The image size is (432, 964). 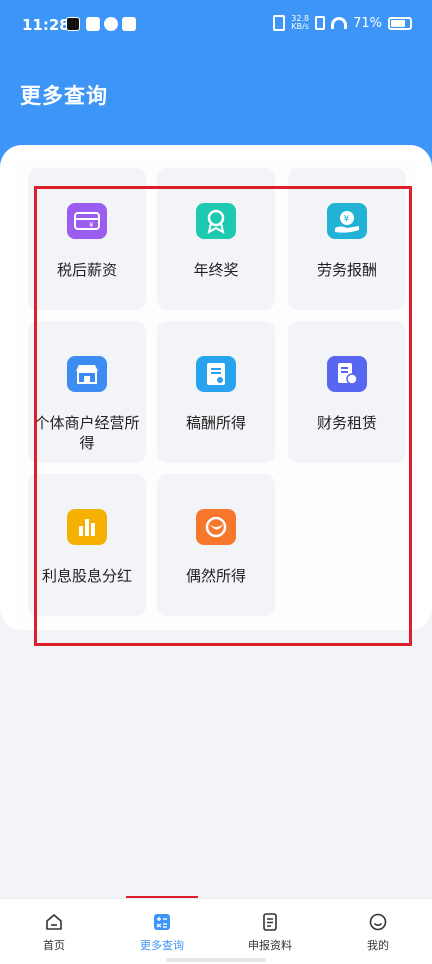 I want to click on tile-after-tax-salary: ¥ 税后薪资, so click(x=87, y=239).